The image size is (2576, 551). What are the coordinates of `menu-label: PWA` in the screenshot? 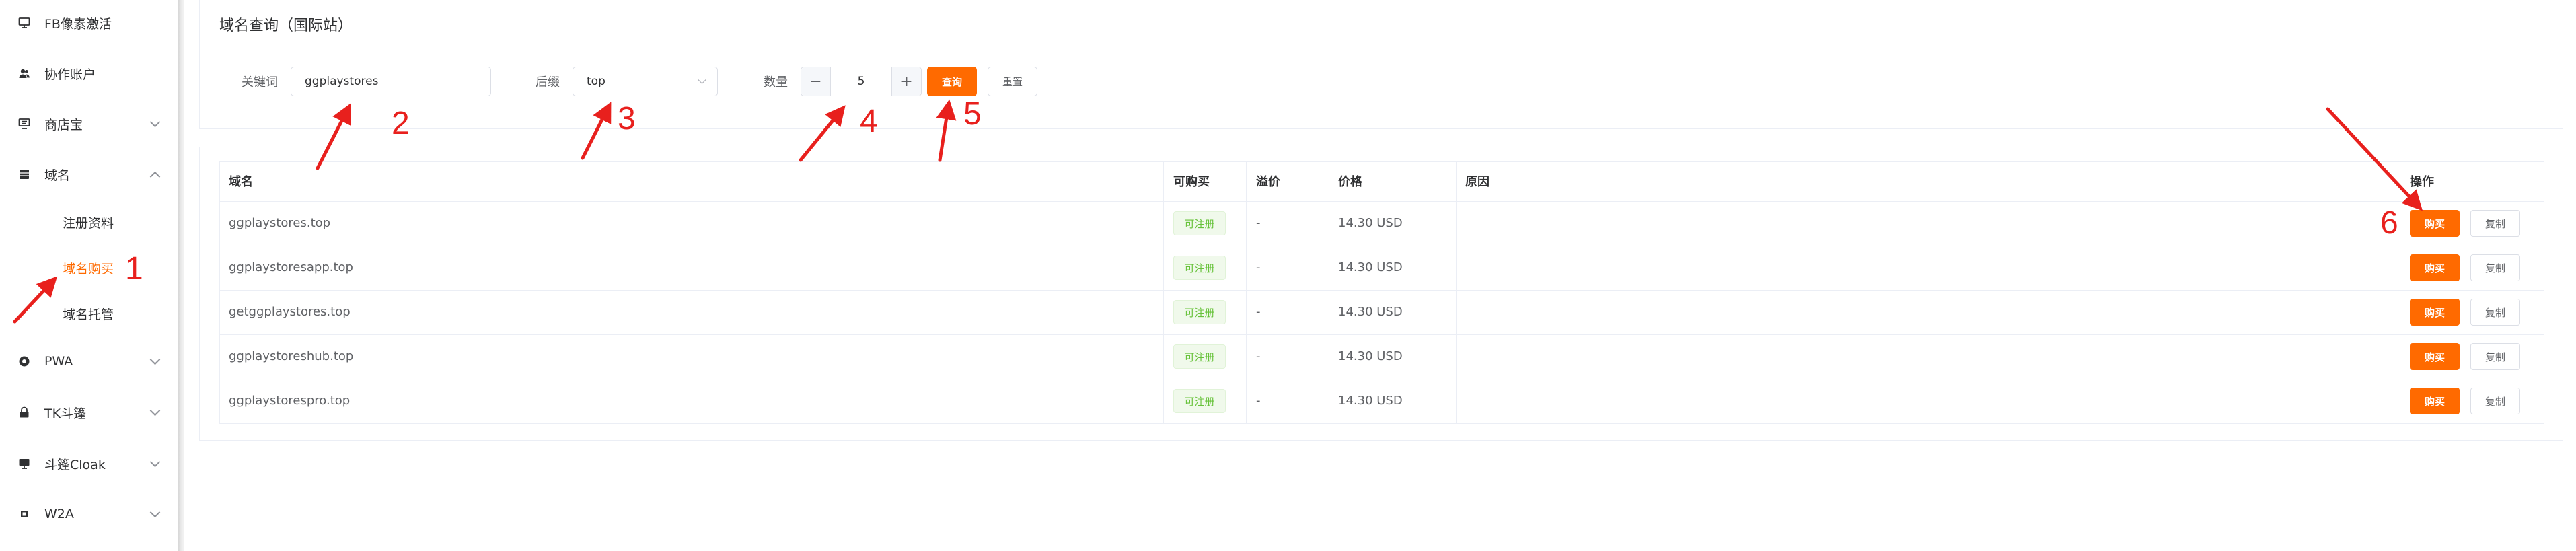 It's located at (58, 361).